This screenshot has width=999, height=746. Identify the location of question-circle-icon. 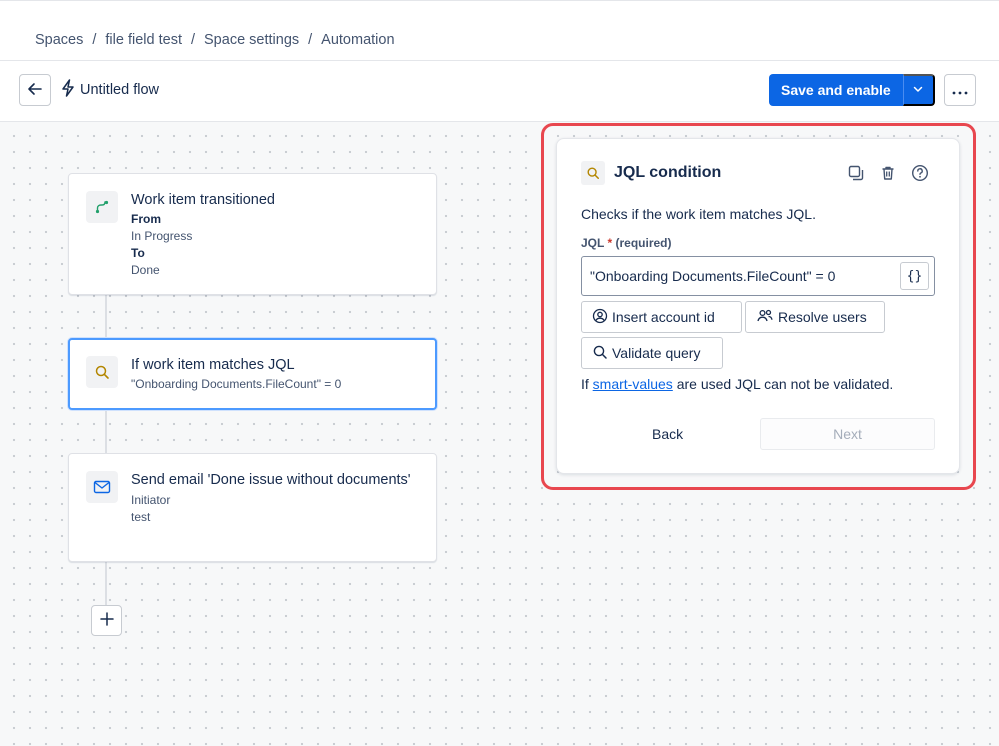
(920, 173).